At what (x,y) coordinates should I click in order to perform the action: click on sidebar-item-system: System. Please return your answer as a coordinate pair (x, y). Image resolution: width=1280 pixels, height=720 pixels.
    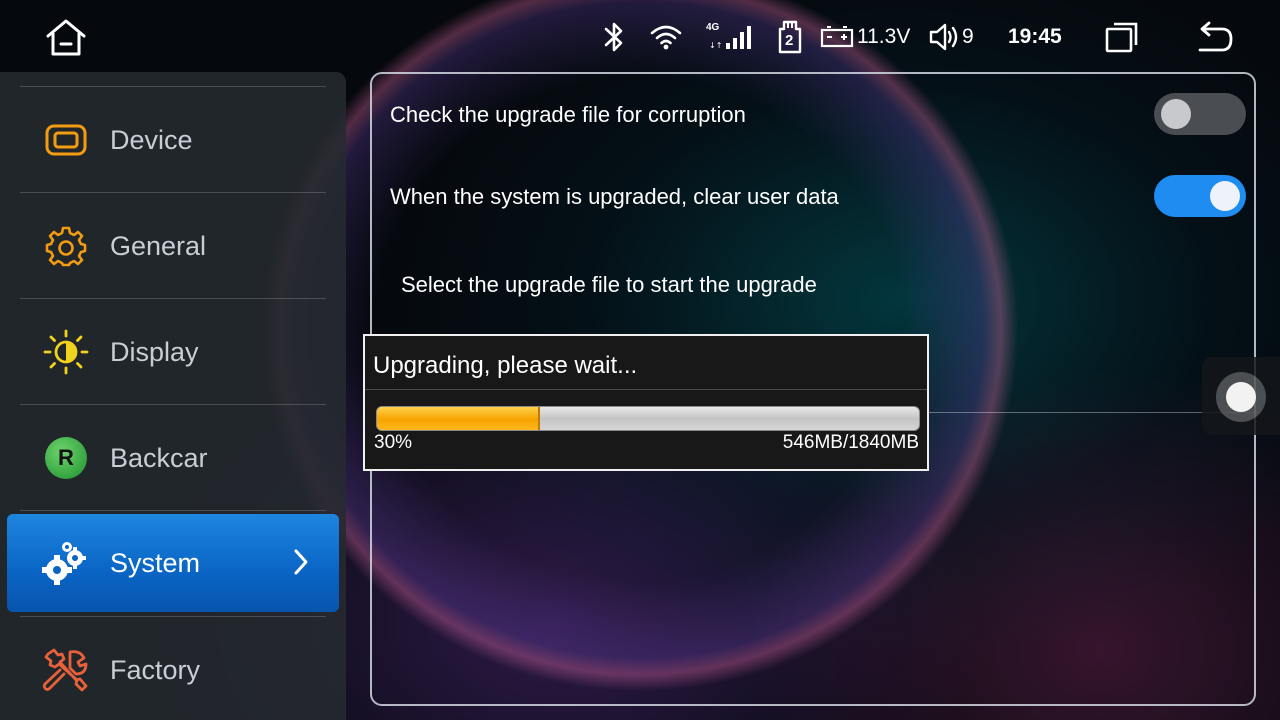
    Looking at the image, I should click on (173, 563).